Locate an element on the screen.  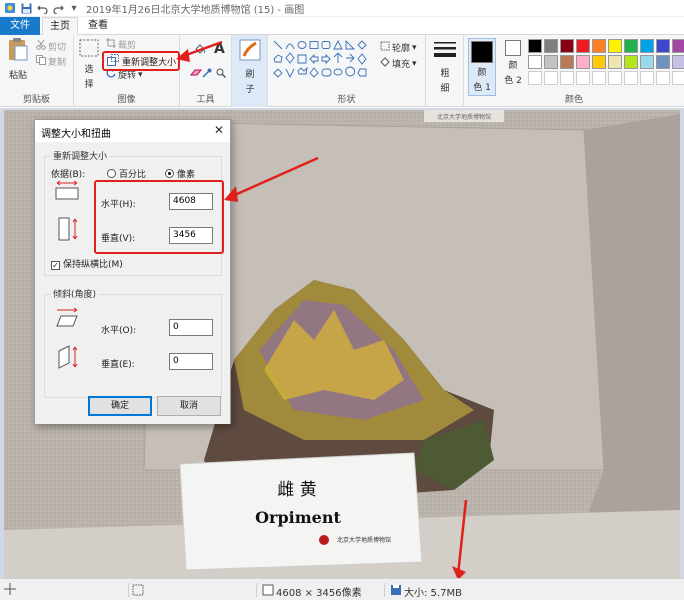
clipboard-group-label: 剪贴板 is located at coordinates (36, 100).